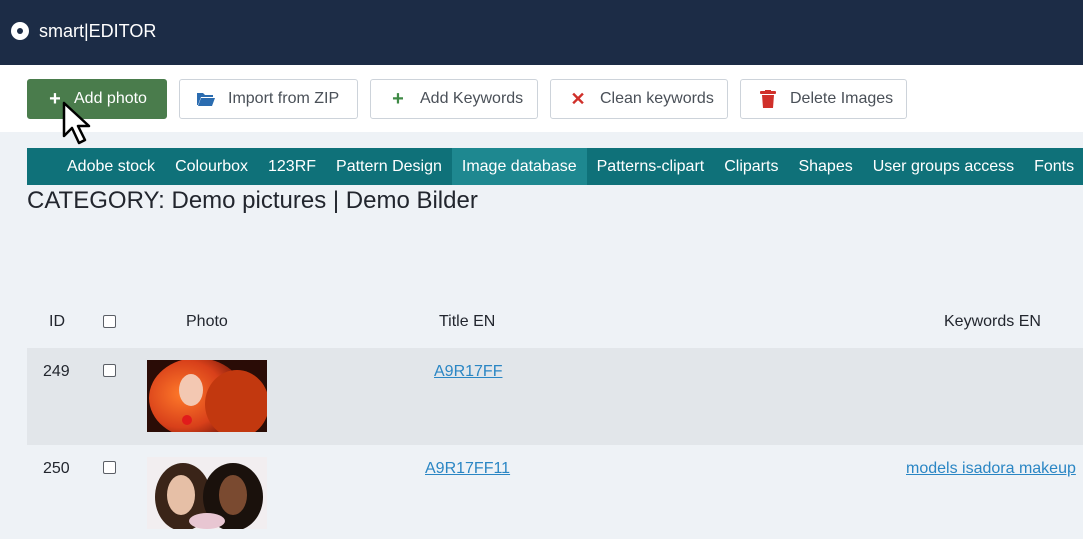 The image size is (1083, 539). I want to click on column-header-keywords: Keywords EN, so click(992, 321).